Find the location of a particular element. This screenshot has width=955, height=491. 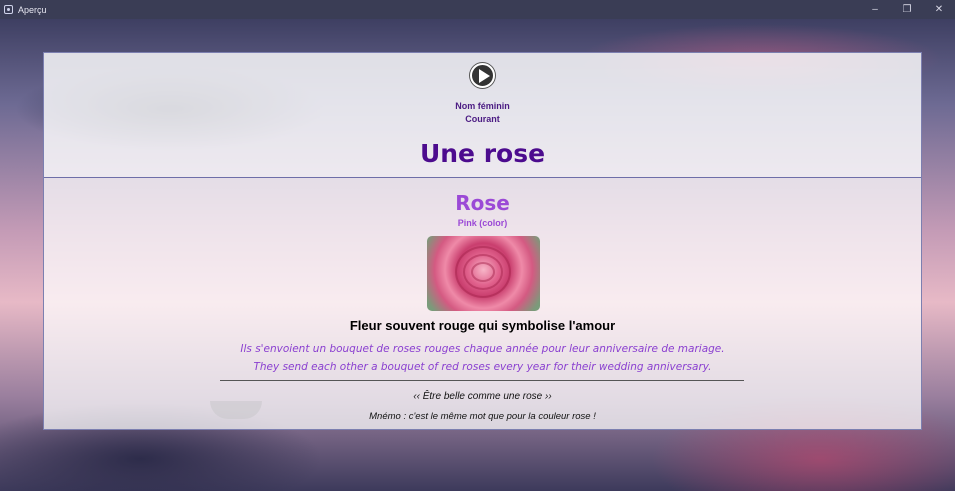

minimize-button: – is located at coordinates (875, 9).